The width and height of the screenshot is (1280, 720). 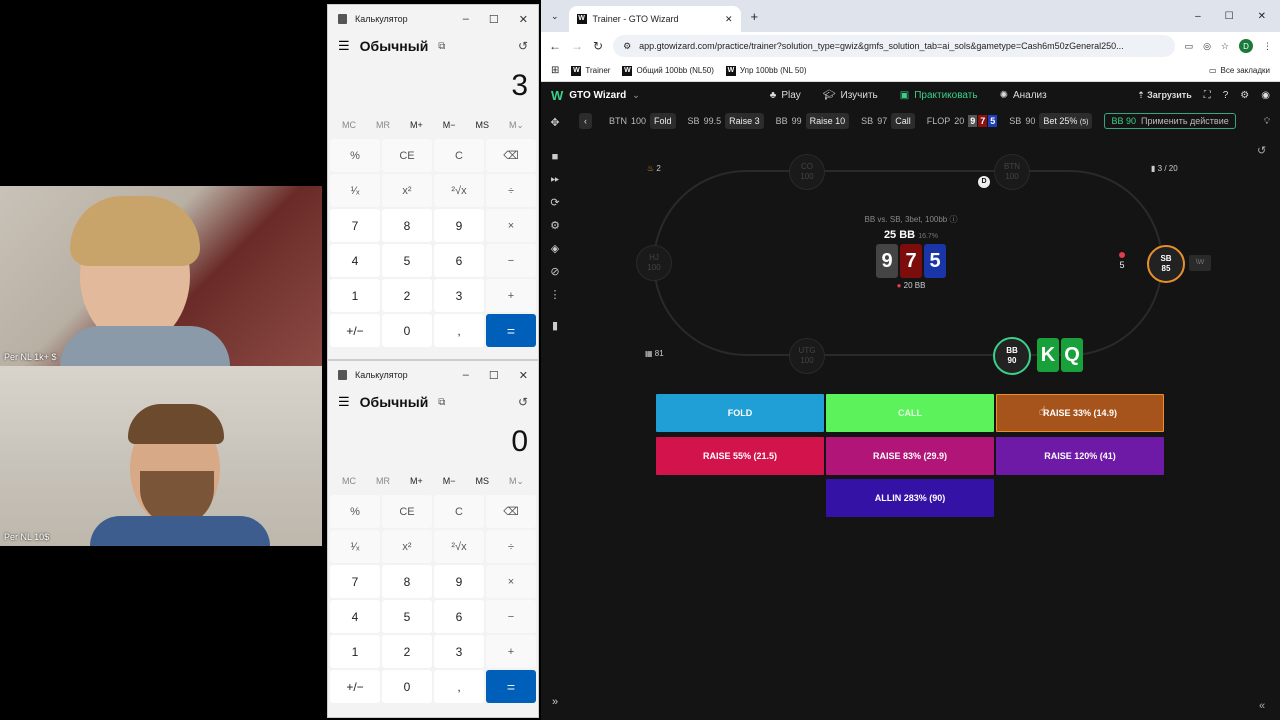 What do you see at coordinates (1050, 121) in the screenshot?
I see `action-sb-bet: SB 90 Bet 25% (5)` at bounding box center [1050, 121].